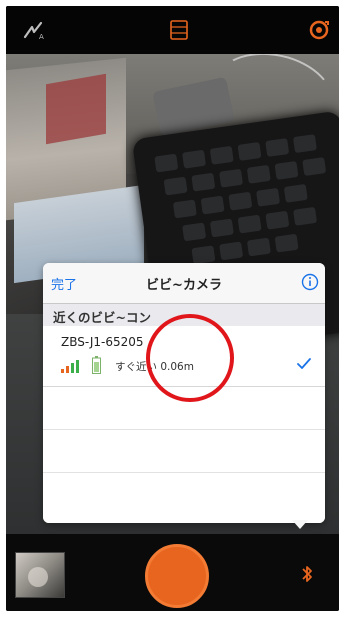 Image resolution: width=345 pixels, height=617 pixels. Describe the element at coordinates (190, 358) in the screenshot. I see `annotation-circle` at that location.